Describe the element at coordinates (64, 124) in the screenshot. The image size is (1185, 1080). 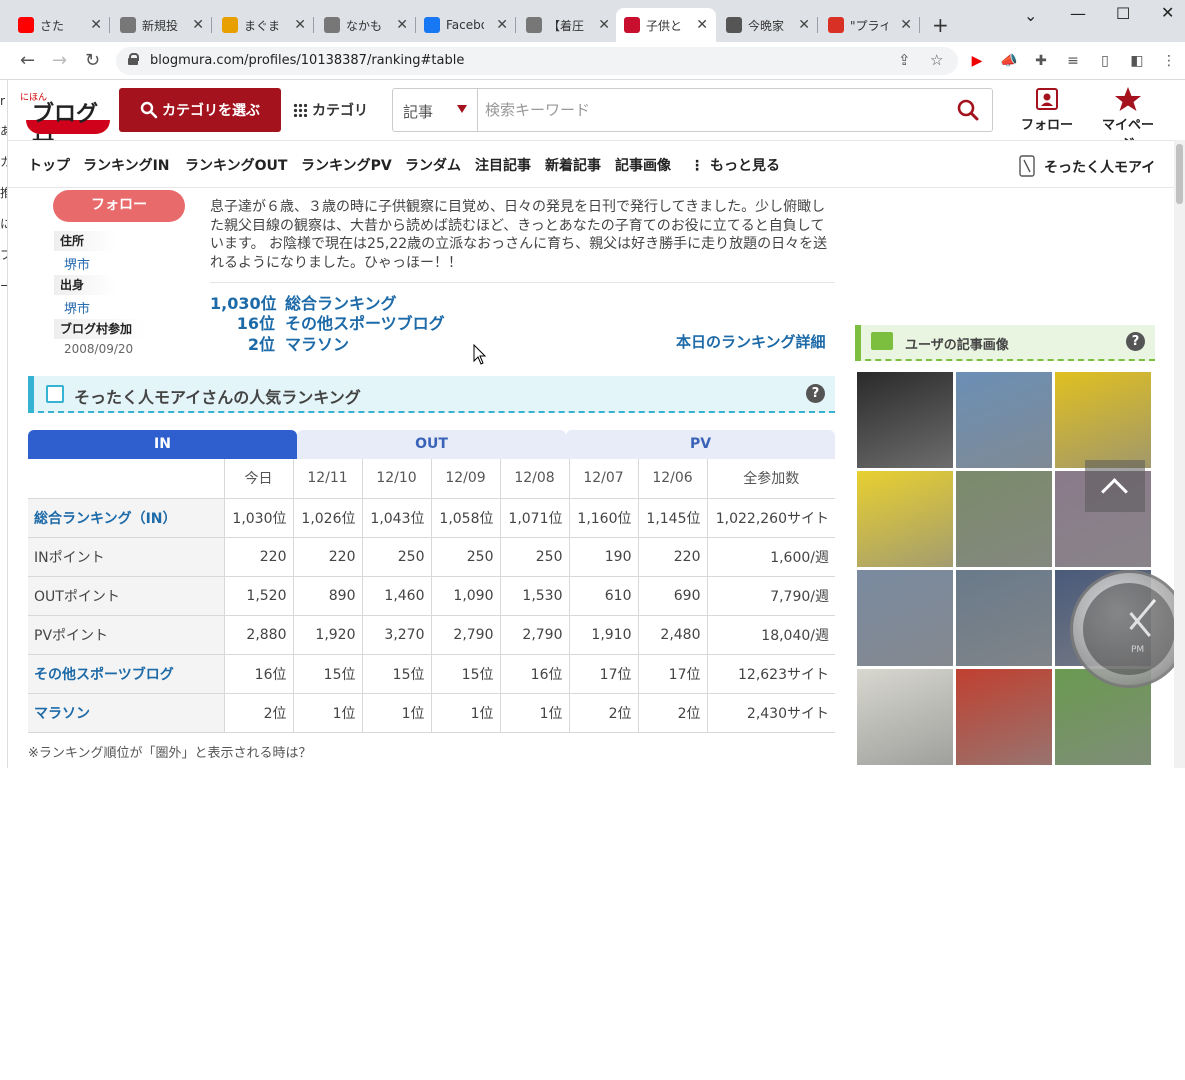
I see `blogmura-logo: にほん ブログ村` at that location.